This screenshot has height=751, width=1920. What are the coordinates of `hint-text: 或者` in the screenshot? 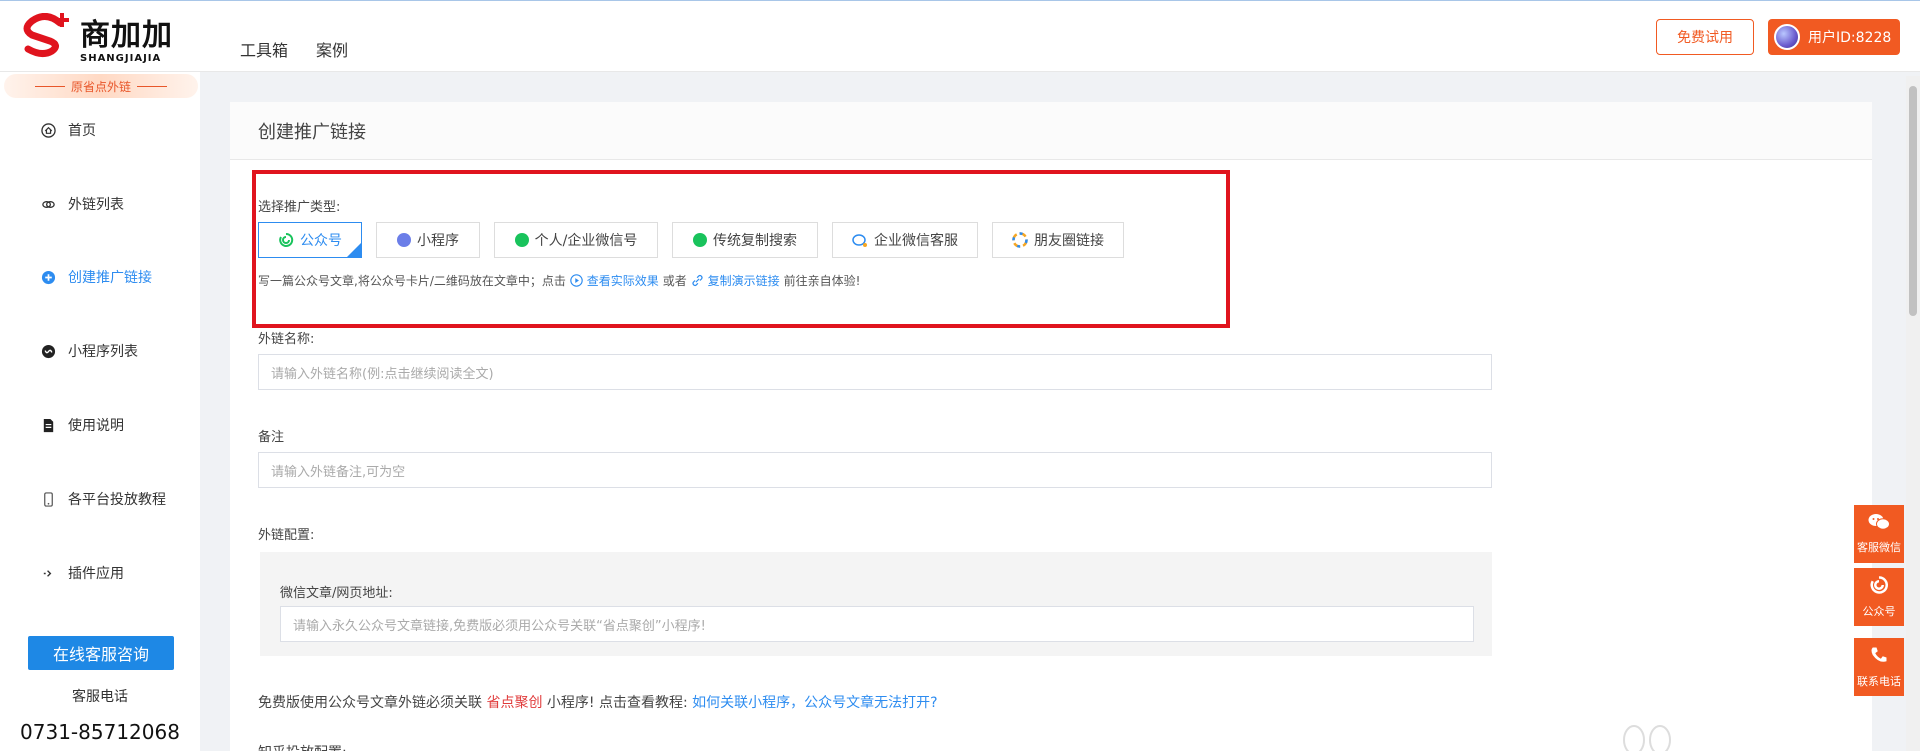 It's located at (674, 281).